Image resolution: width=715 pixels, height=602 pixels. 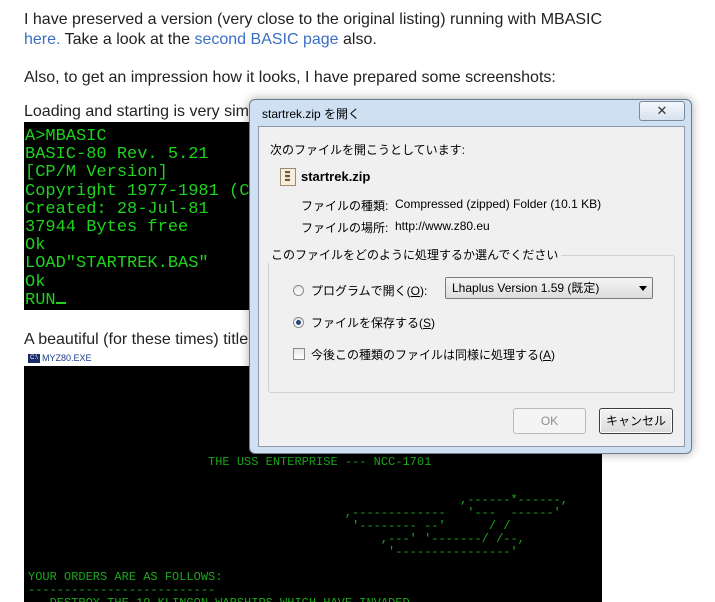 What do you see at coordinates (345, 228) in the screenshot?
I see `file-location-label: ファイルの場所:` at bounding box center [345, 228].